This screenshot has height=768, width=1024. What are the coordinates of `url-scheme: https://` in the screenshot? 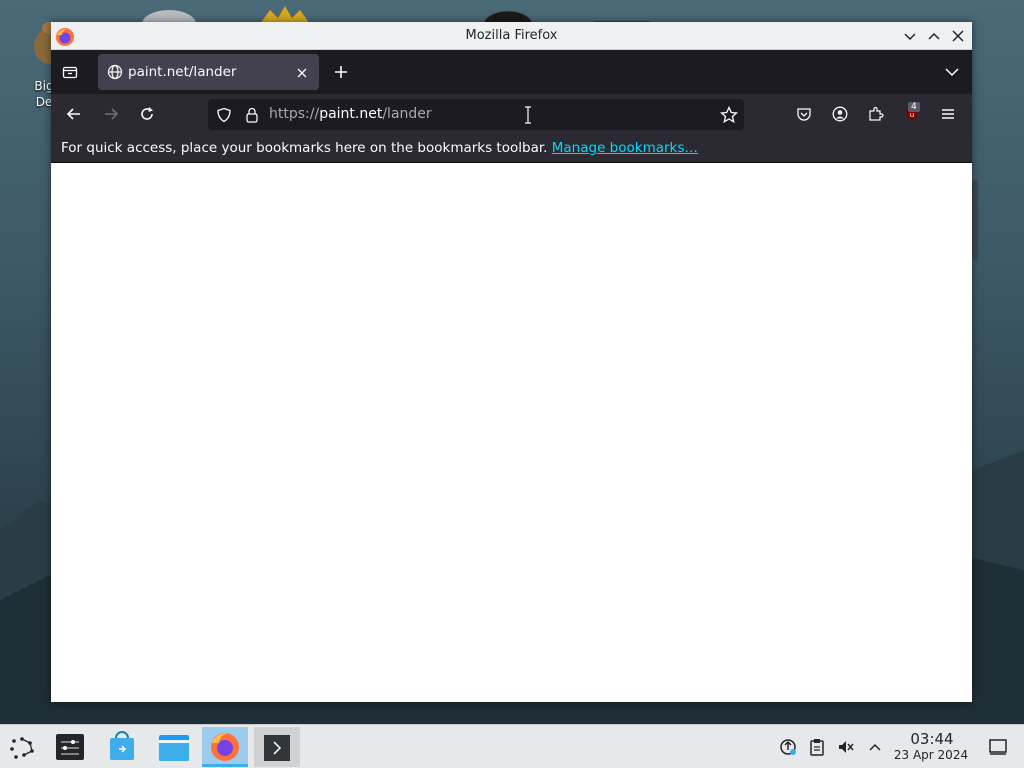 It's located at (294, 114).